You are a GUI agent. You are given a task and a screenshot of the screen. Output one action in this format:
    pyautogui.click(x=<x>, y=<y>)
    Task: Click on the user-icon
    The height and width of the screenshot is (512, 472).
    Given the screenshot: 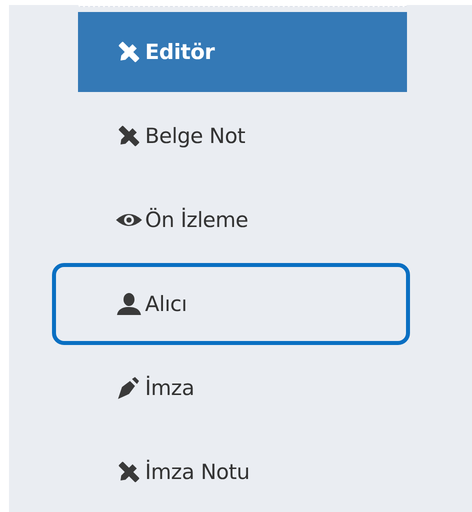 What is the action you would take?
    pyautogui.click(x=129, y=304)
    